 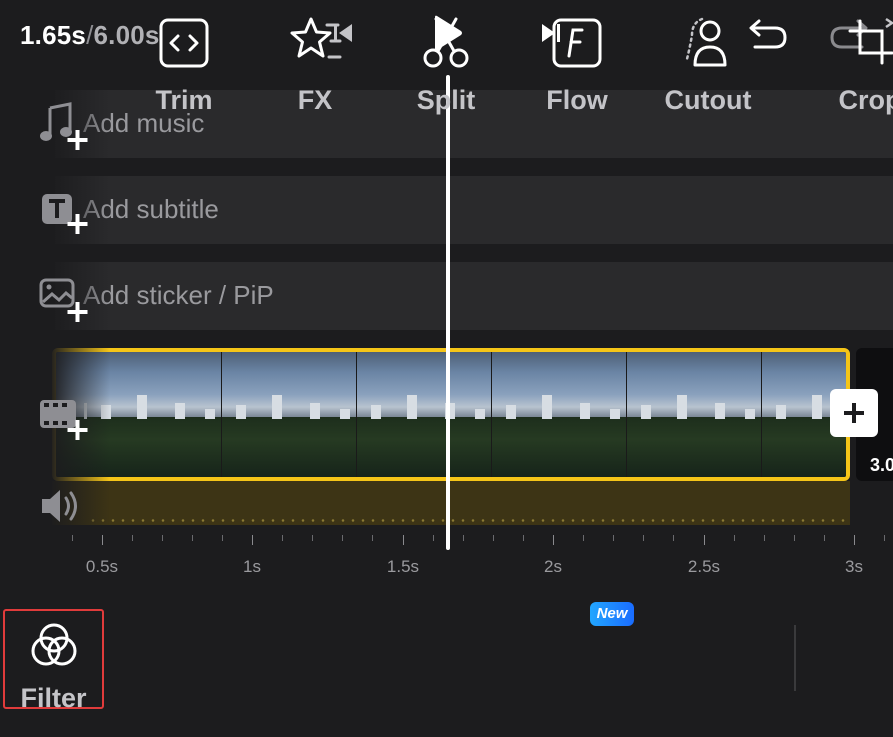 I want to click on cutout-person-icon, so click(x=706, y=42).